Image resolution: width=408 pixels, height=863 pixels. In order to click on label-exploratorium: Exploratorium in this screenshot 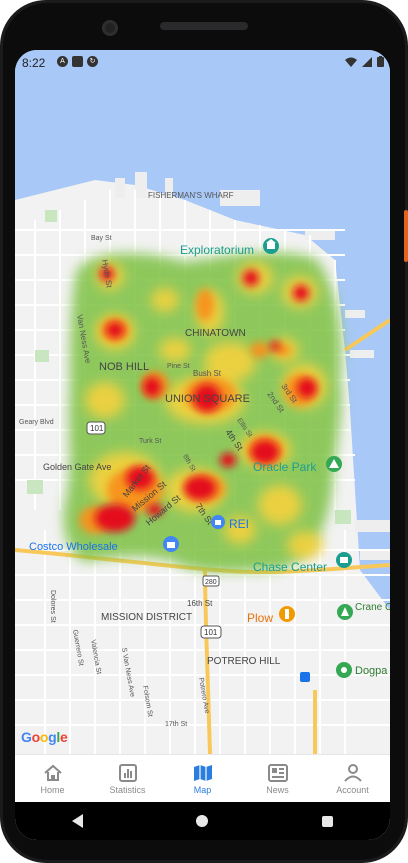, I will do `click(217, 250)`.